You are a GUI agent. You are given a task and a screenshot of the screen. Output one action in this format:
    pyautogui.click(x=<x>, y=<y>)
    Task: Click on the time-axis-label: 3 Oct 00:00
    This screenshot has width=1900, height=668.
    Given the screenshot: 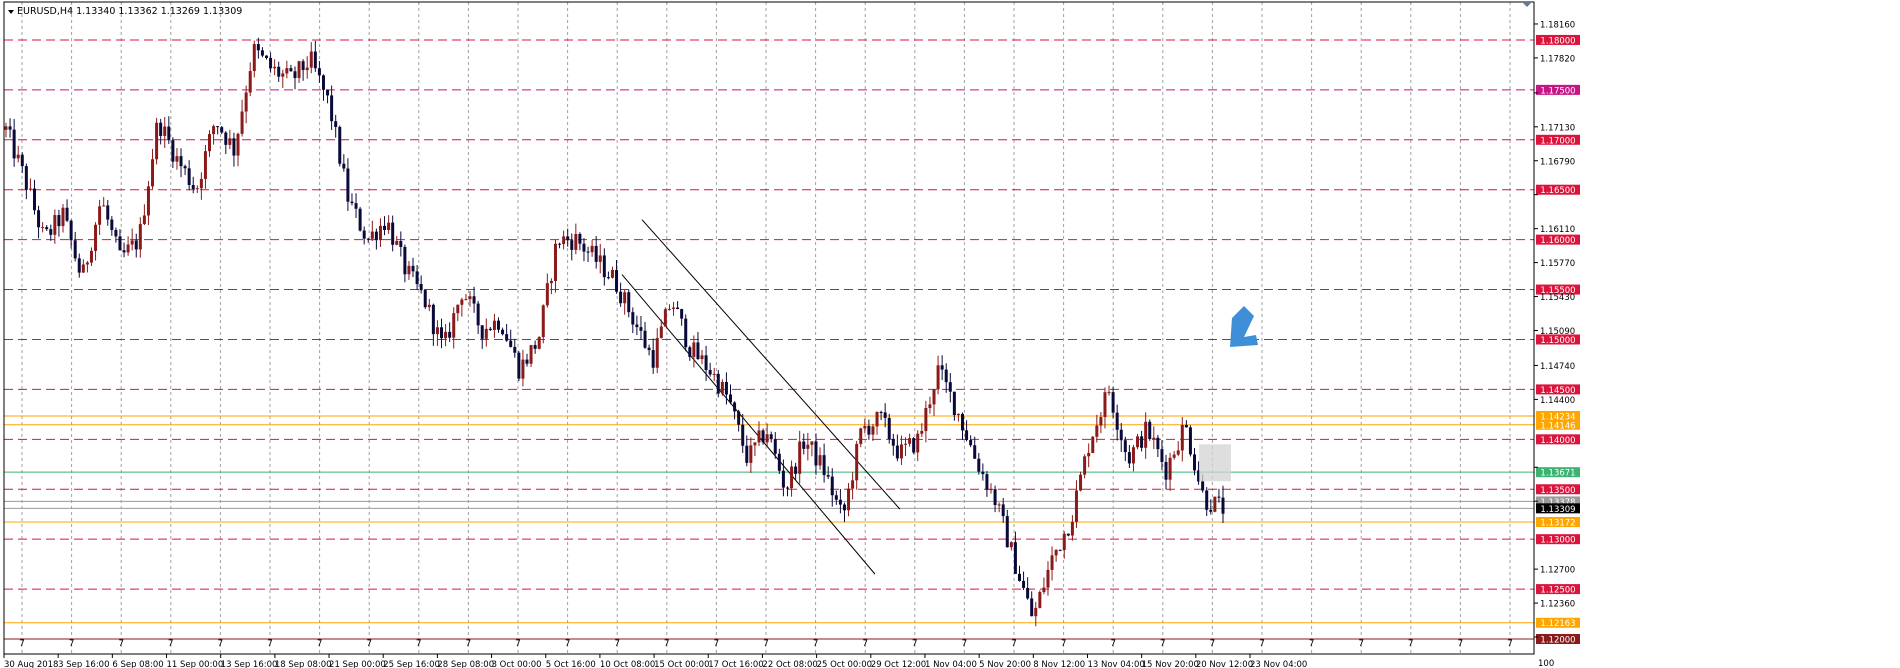 What is the action you would take?
    pyautogui.click(x=517, y=664)
    